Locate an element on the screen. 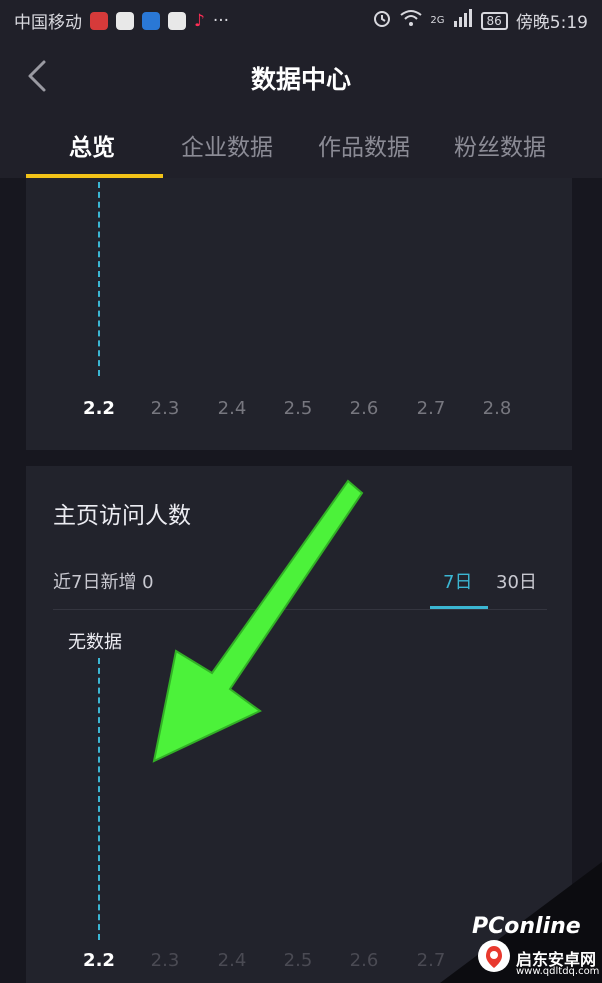  range-tab-30-days: 30日 is located at coordinates (516, 581).